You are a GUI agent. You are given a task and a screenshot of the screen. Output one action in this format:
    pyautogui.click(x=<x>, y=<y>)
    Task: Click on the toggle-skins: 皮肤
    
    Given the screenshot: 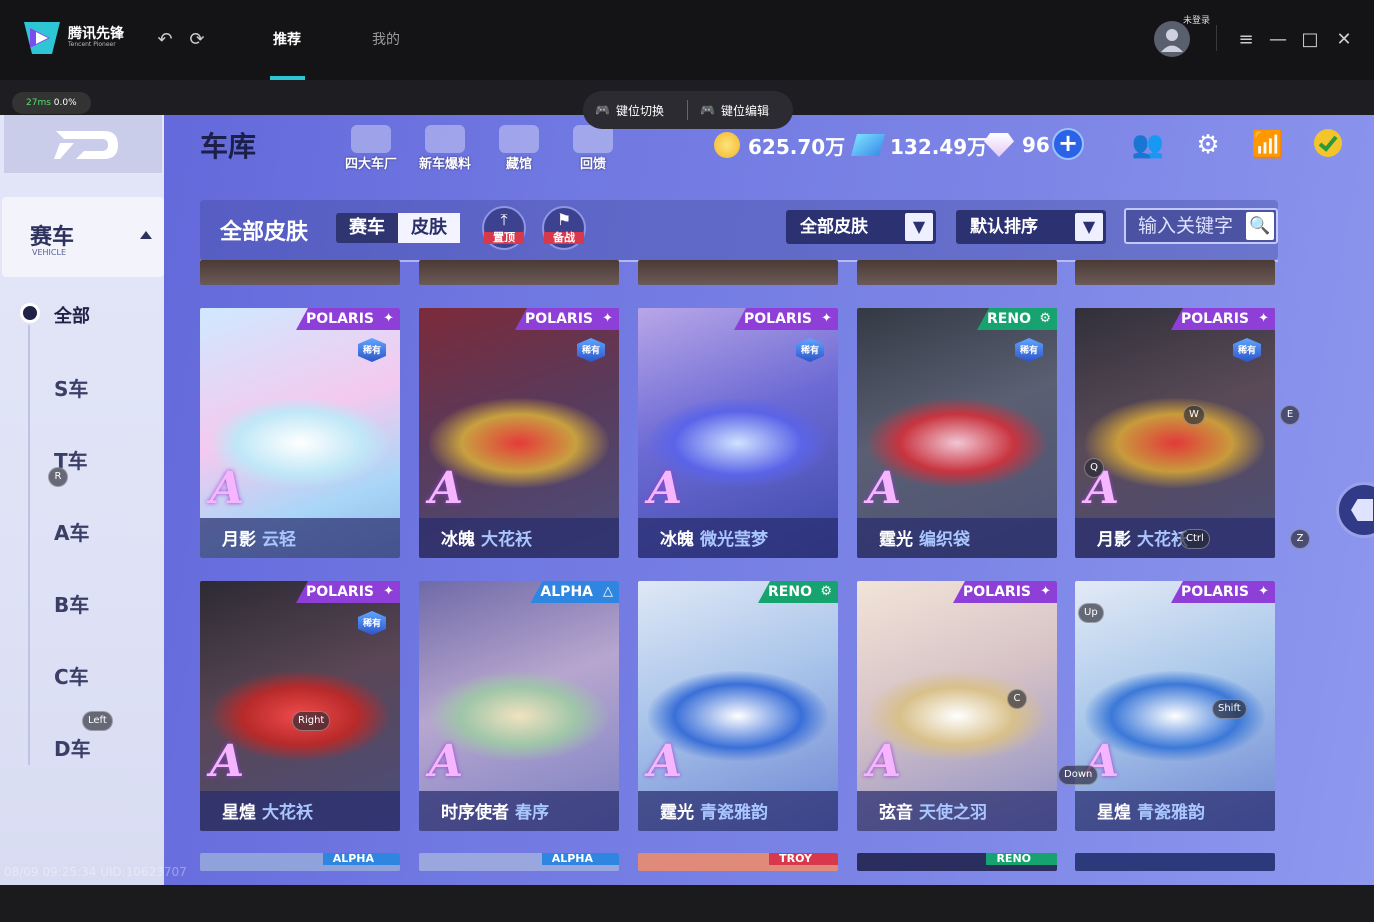 What is the action you would take?
    pyautogui.click(x=429, y=228)
    